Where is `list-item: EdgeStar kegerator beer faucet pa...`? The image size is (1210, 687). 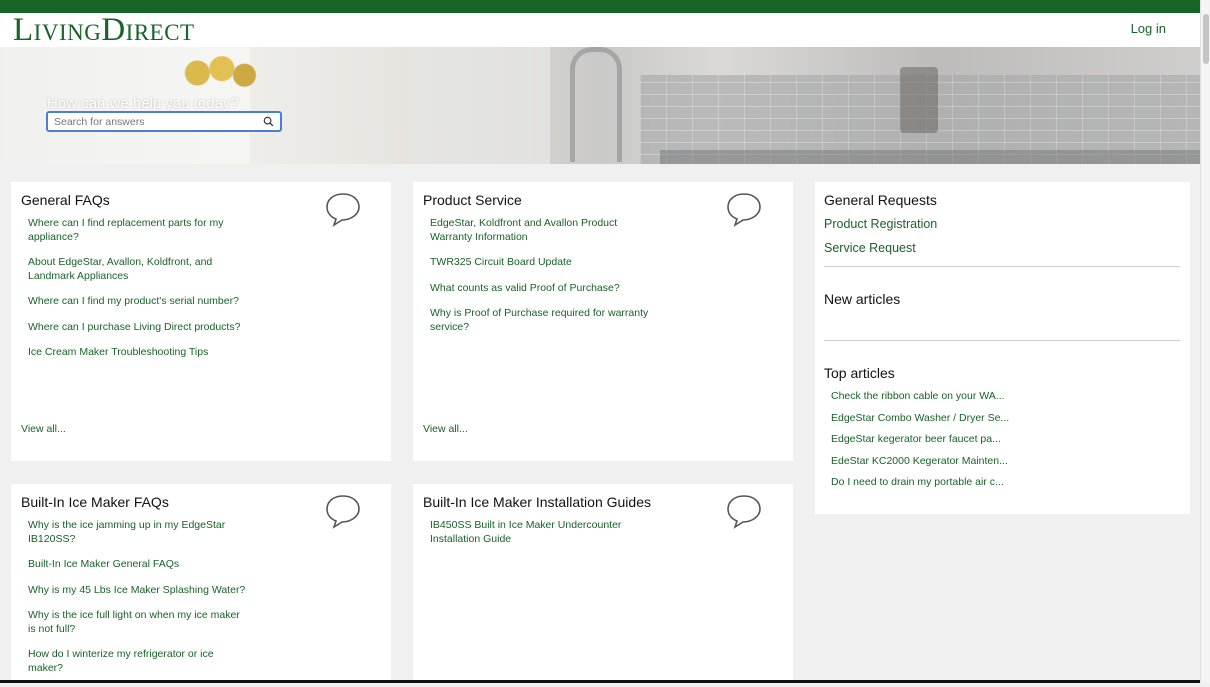 list-item: EdgeStar kegerator beer faucet pa... is located at coordinates (923, 444).